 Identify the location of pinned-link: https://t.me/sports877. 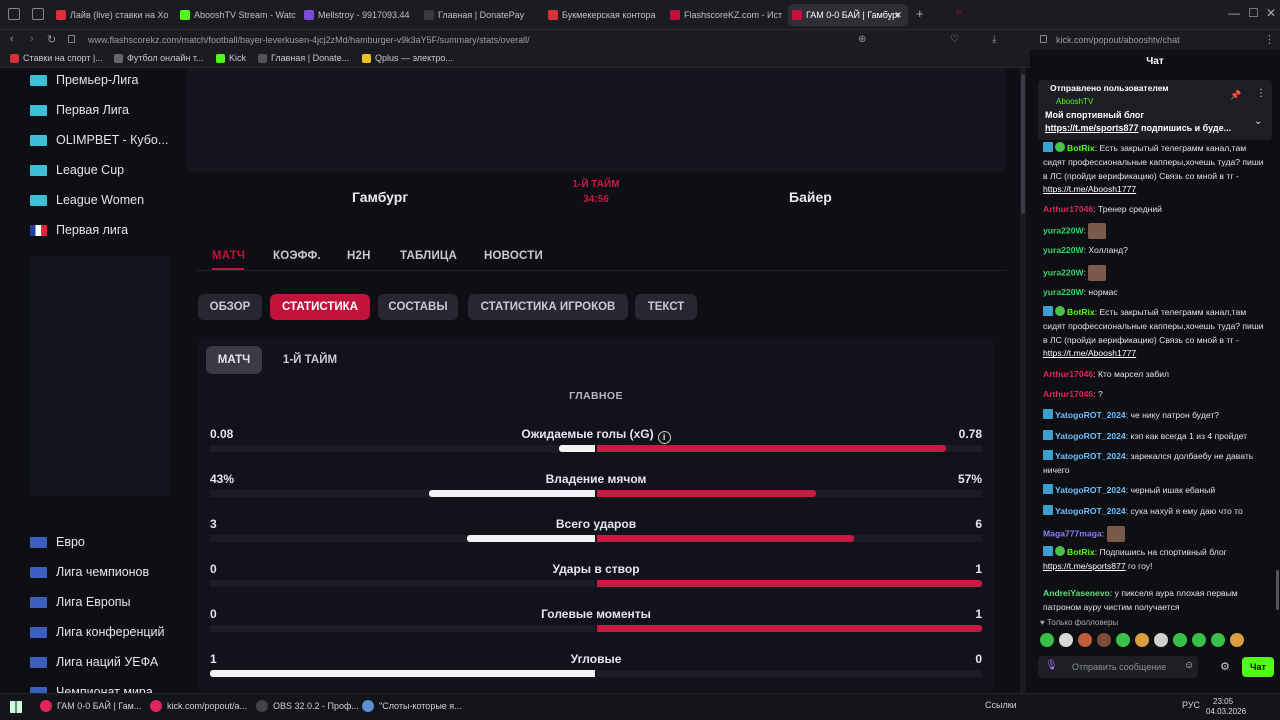
(1092, 128).